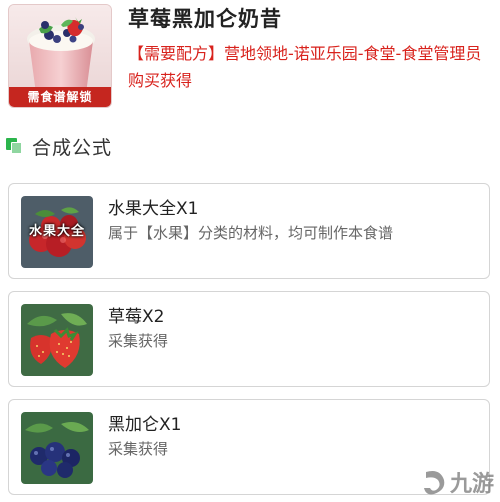 The image size is (500, 502). I want to click on ingredient-name: 黑加仑X1, so click(145, 425).